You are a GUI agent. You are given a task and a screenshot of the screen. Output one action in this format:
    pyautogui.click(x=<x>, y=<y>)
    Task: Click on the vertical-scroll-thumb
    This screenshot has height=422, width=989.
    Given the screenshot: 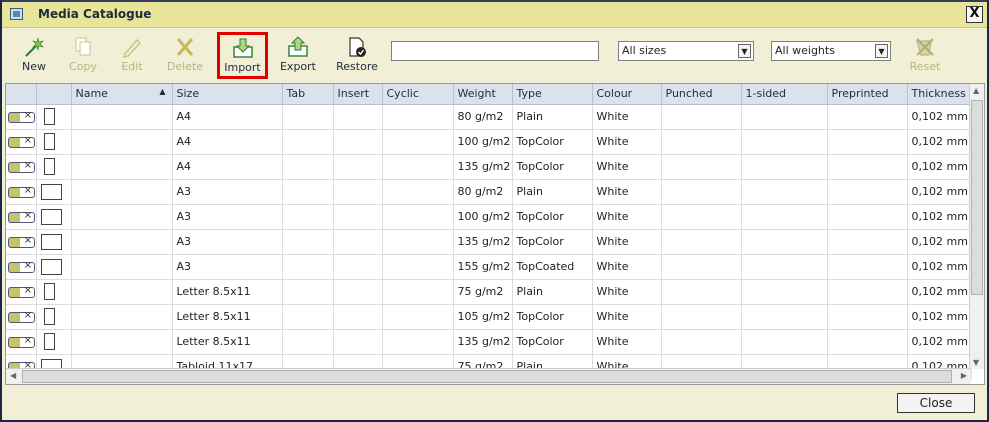 What is the action you would take?
    pyautogui.click(x=977, y=197)
    